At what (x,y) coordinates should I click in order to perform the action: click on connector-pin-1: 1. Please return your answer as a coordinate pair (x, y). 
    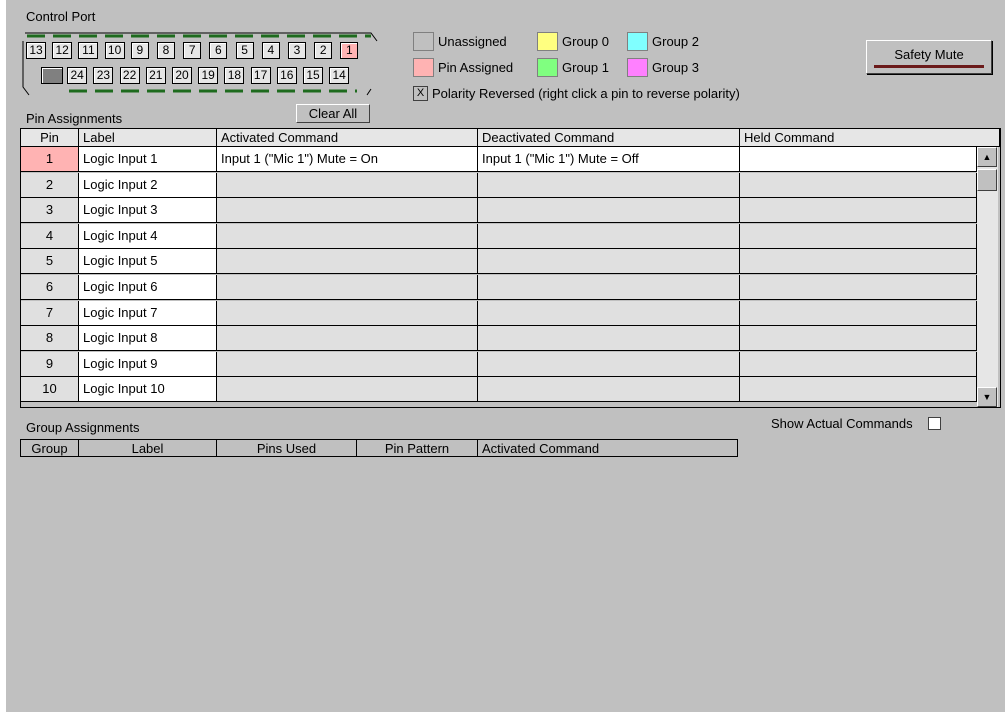
    Looking at the image, I should click on (349, 50).